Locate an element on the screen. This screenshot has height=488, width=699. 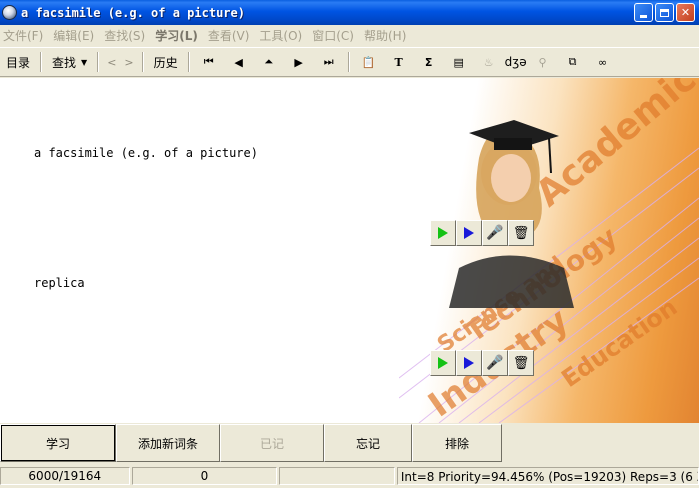
remove-button: 排除 is located at coordinates (457, 443).